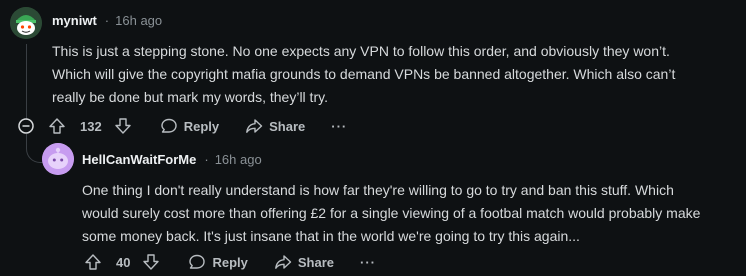 Image resolution: width=746 pixels, height=276 pixels. What do you see at coordinates (139, 159) in the screenshot?
I see `username: HellCanWaitForMe` at bounding box center [139, 159].